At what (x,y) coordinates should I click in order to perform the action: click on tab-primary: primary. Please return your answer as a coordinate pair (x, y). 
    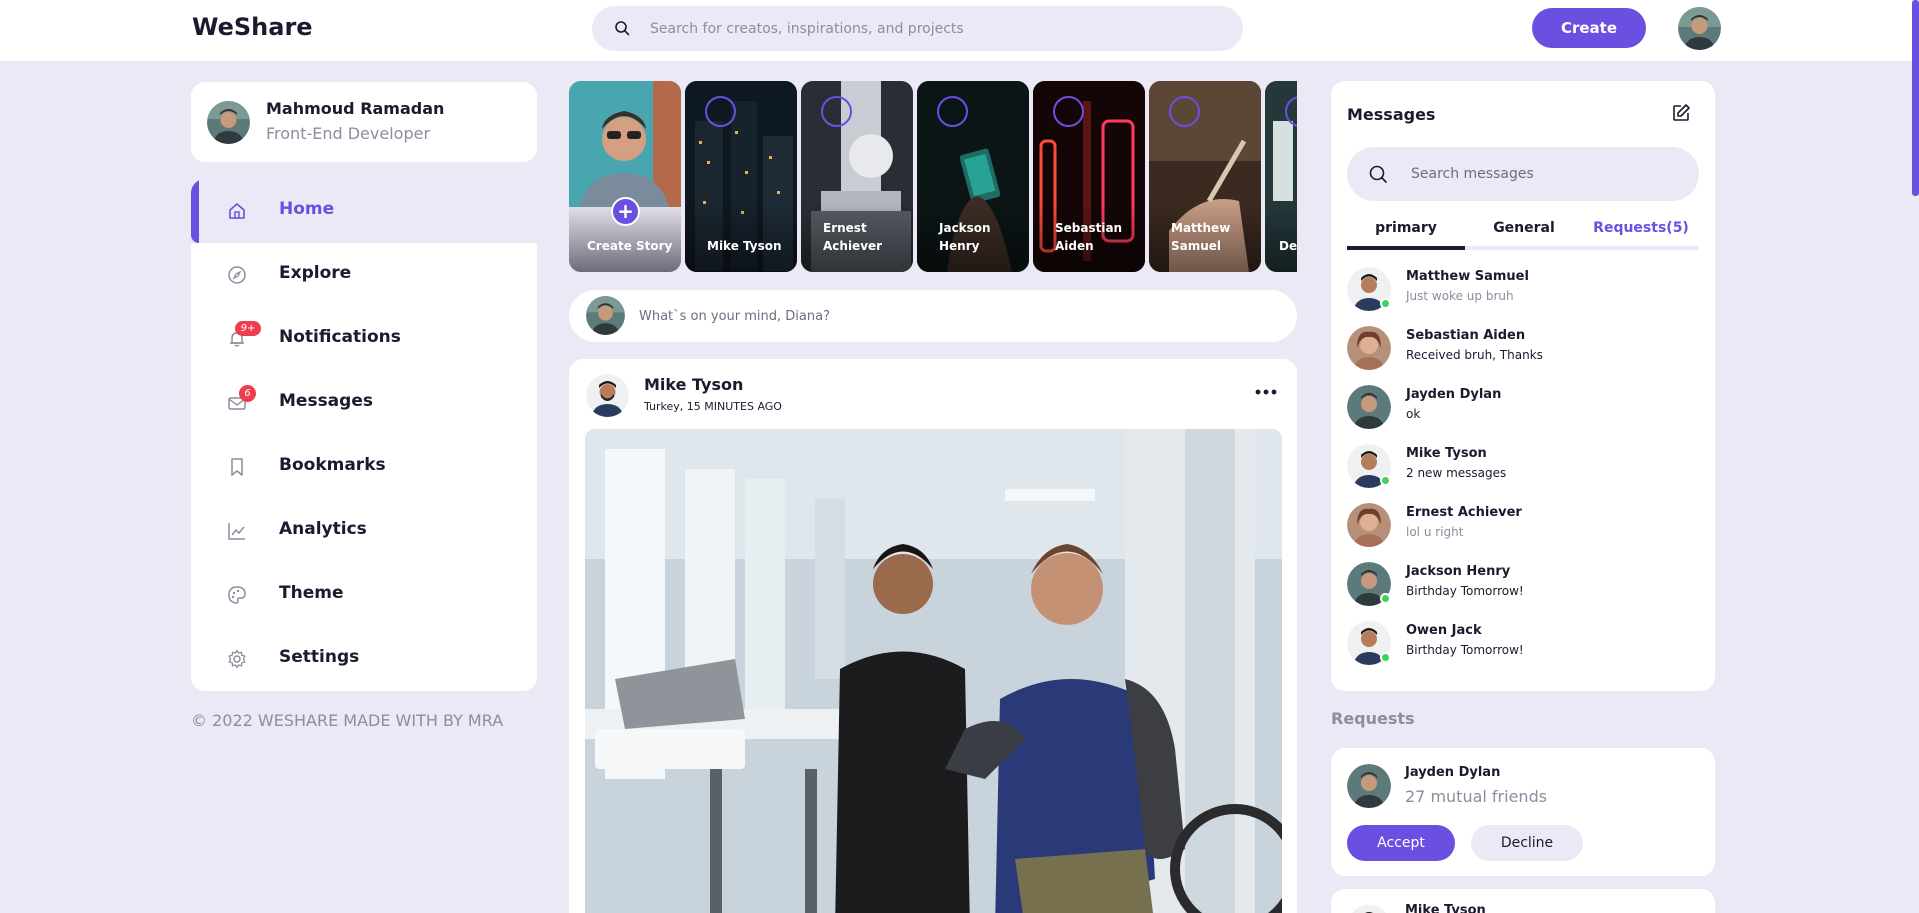
    Looking at the image, I should click on (1406, 233).